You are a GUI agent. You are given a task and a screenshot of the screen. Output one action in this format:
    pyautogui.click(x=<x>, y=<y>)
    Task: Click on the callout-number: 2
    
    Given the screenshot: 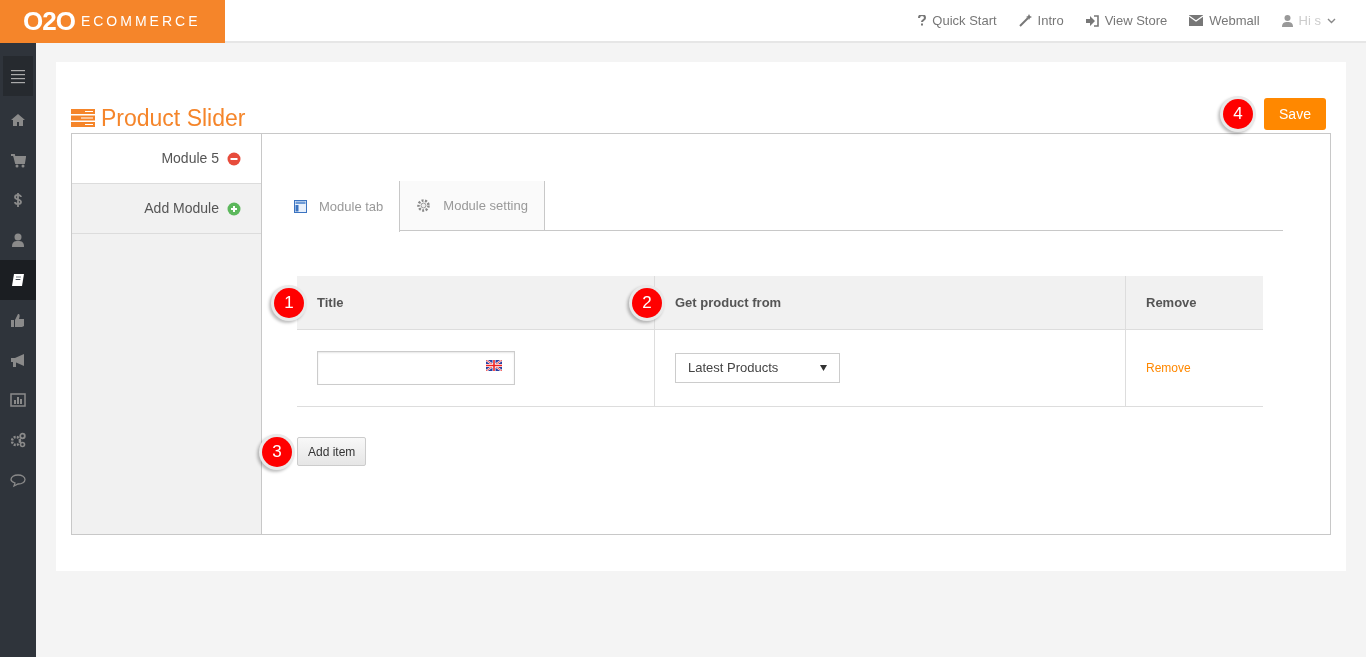 What is the action you would take?
    pyautogui.click(x=647, y=303)
    